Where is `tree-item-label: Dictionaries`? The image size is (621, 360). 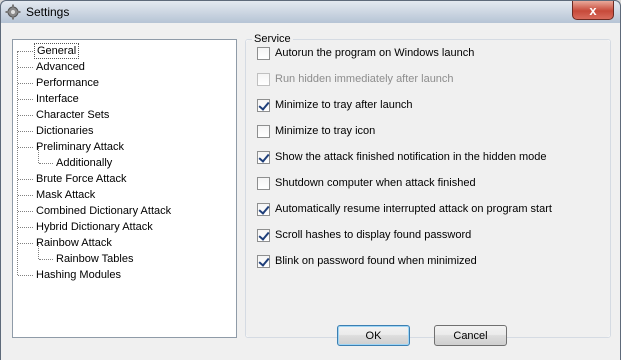 tree-item-label: Dictionaries is located at coordinates (65, 131).